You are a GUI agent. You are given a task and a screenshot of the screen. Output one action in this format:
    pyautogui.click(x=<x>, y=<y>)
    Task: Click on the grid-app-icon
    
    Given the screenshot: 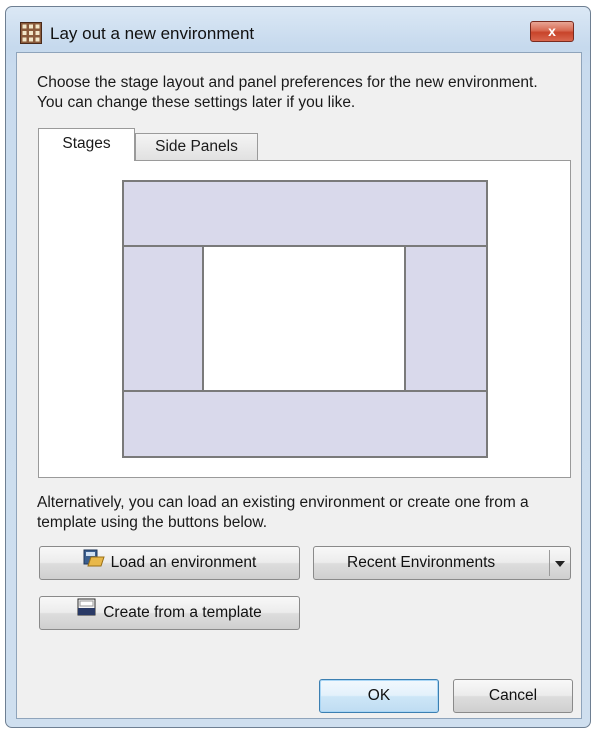 What is the action you would take?
    pyautogui.click(x=31, y=33)
    